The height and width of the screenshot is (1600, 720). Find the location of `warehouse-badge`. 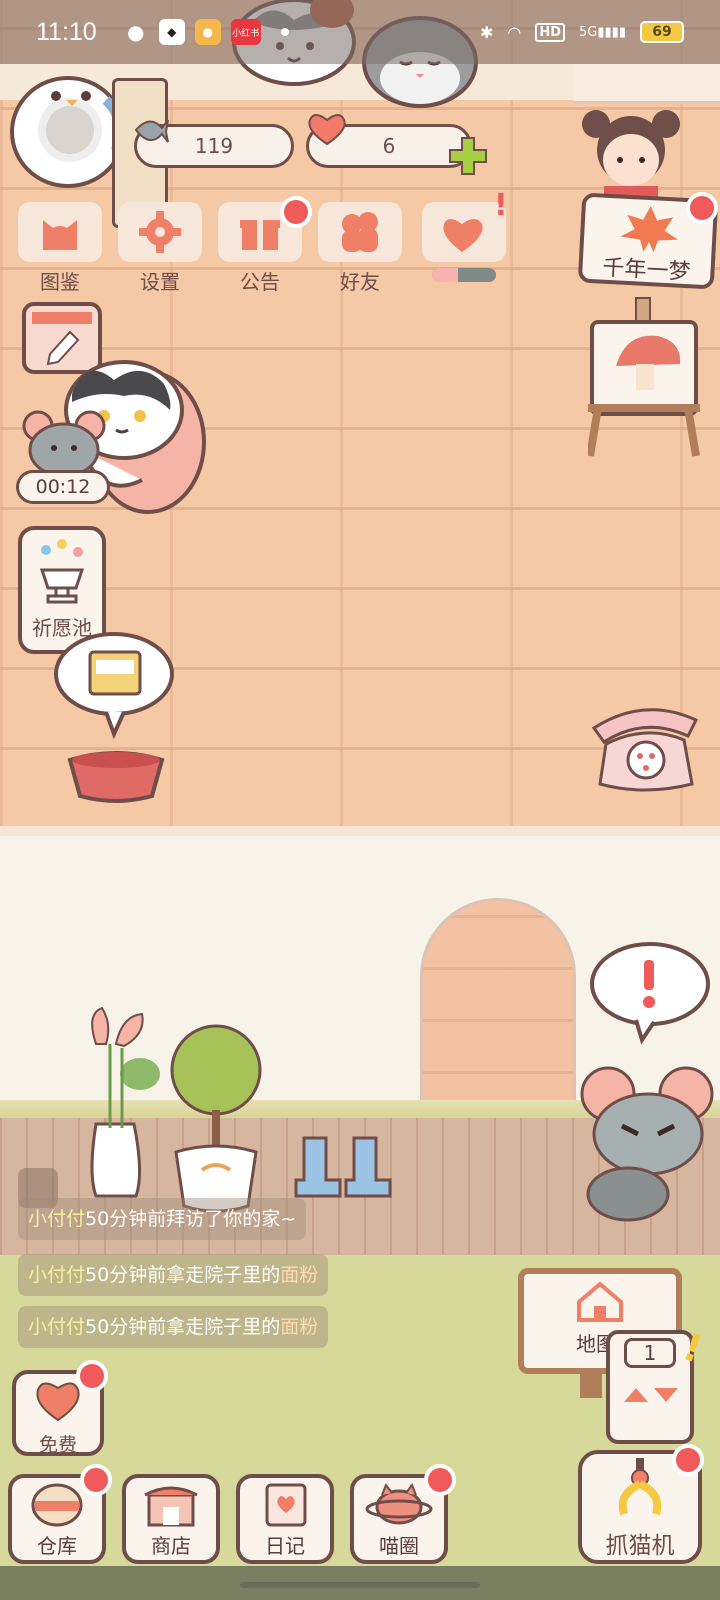

warehouse-badge is located at coordinates (96, 1480).